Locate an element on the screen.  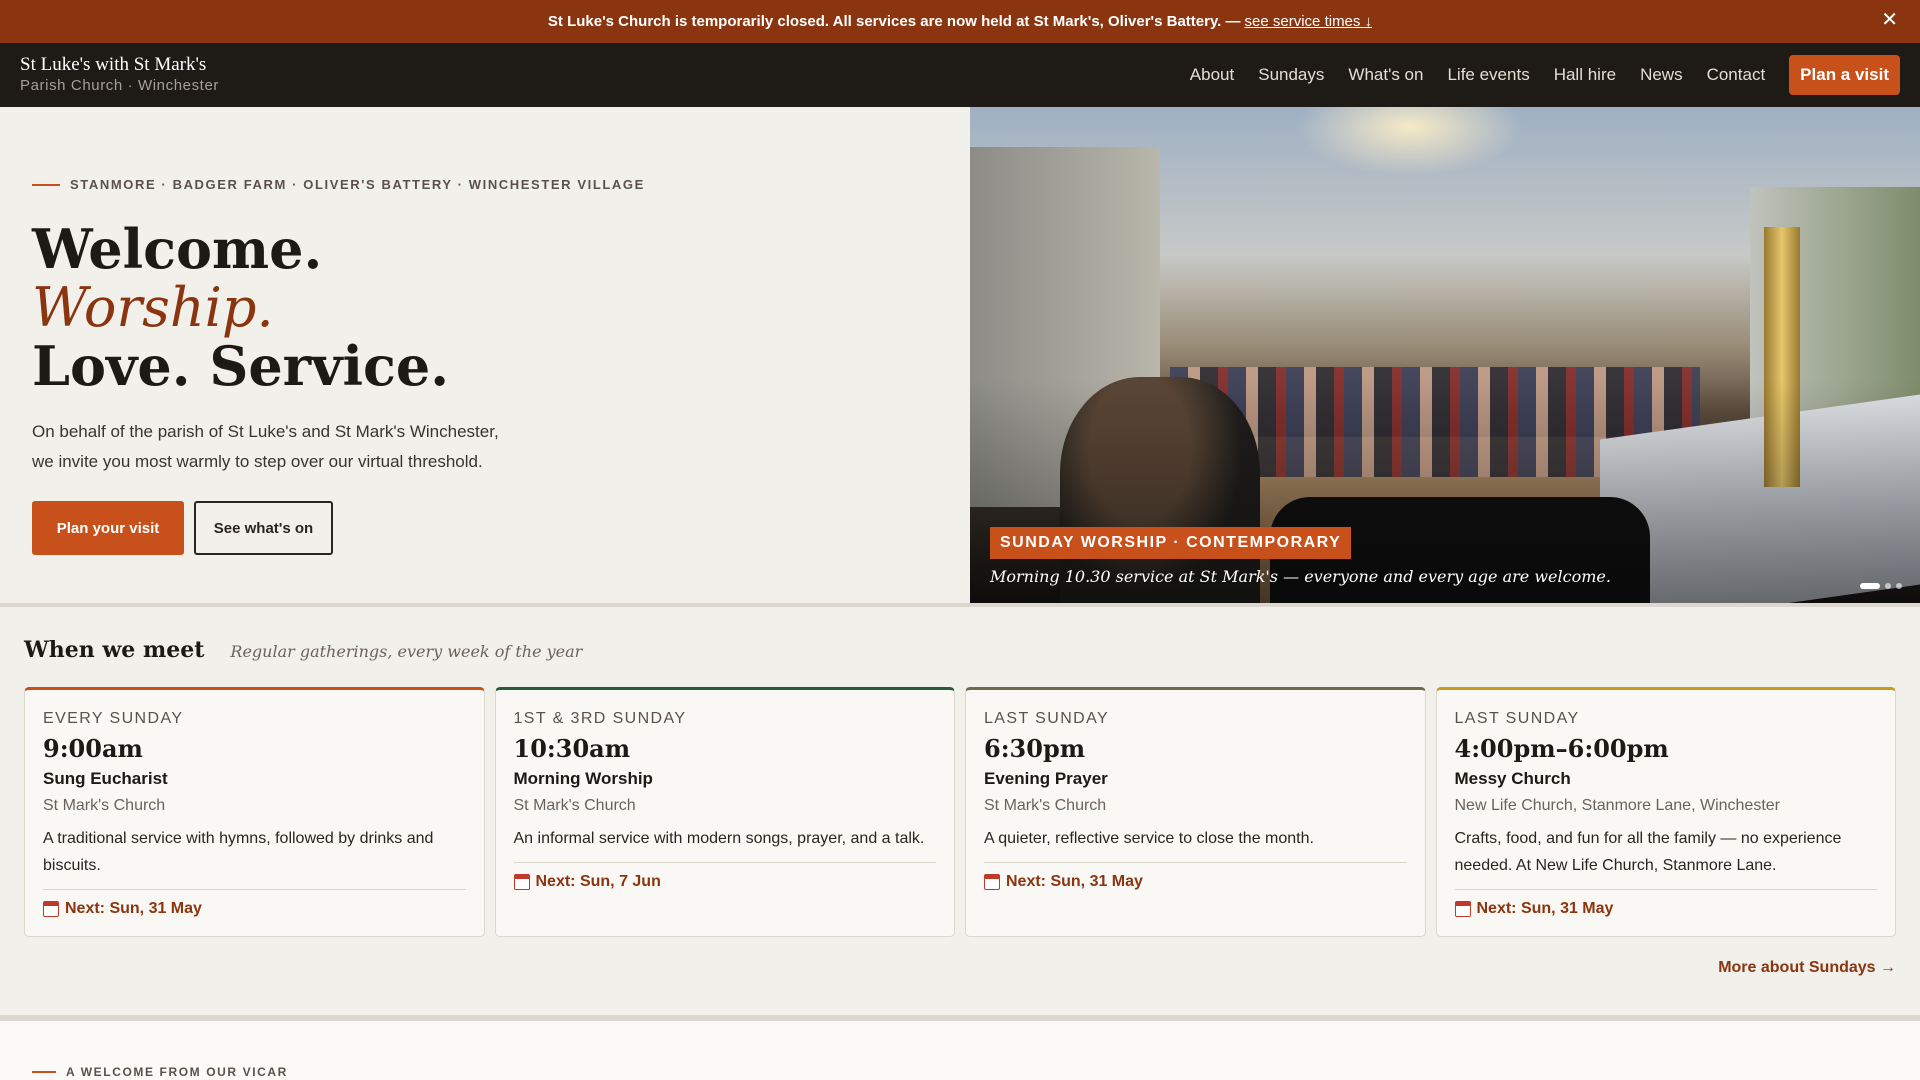
nav-item-life-events: Life events is located at coordinates (1488, 75).